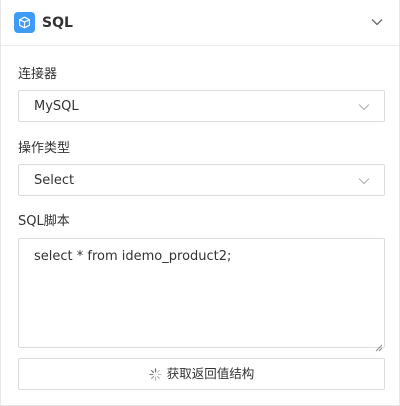 This screenshot has width=400, height=406. What do you see at coordinates (44, 148) in the screenshot?
I see `operation-type-label: 操作类型` at bounding box center [44, 148].